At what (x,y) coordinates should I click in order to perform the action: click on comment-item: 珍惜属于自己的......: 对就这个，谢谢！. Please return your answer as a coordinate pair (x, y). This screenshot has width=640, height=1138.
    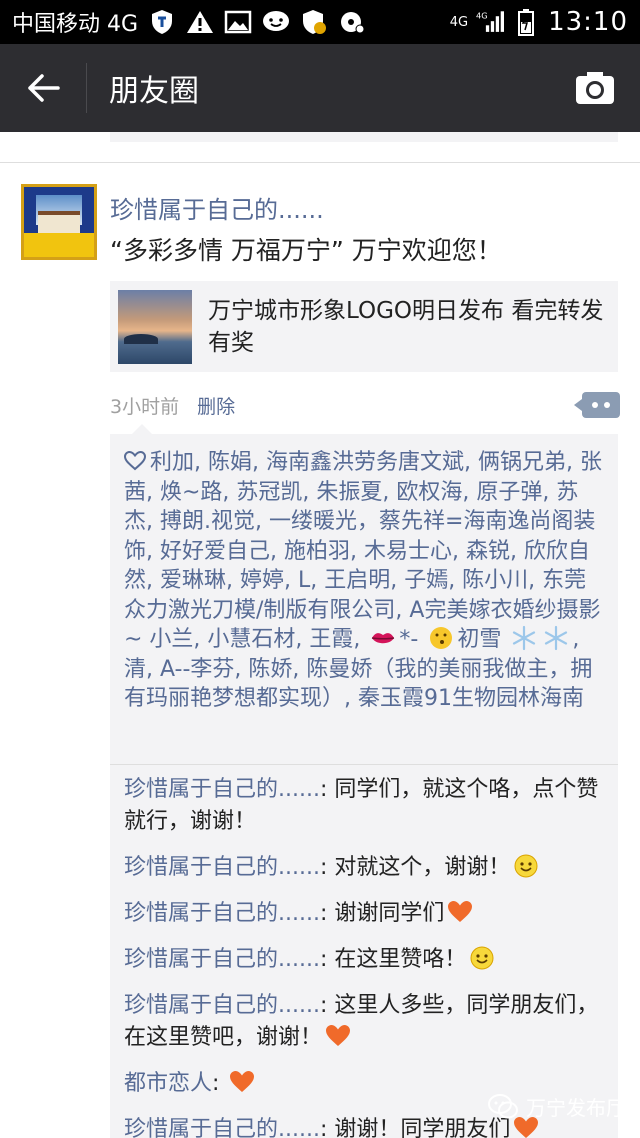
    Looking at the image, I should click on (369, 868).